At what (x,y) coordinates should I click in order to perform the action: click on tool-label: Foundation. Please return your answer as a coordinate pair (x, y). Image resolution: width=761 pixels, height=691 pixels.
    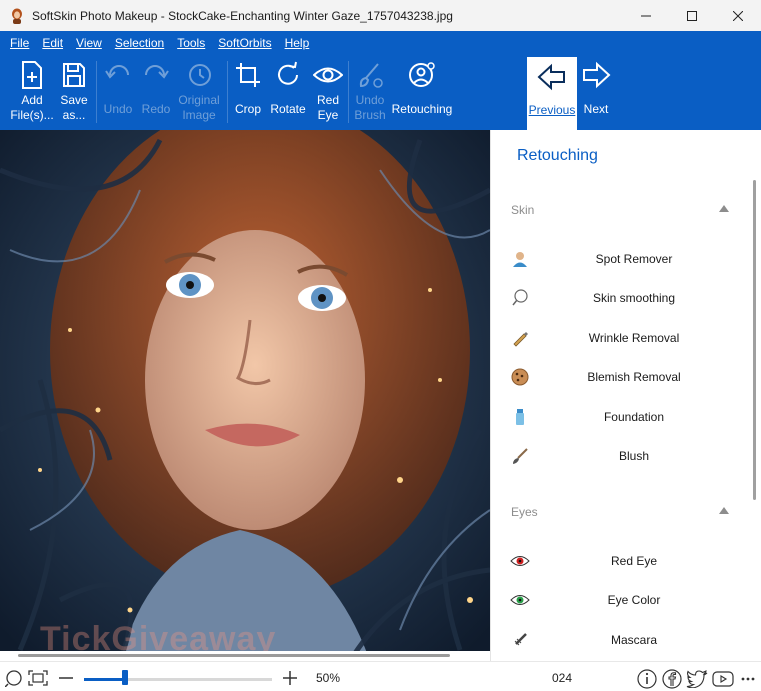
    Looking at the image, I should click on (634, 417).